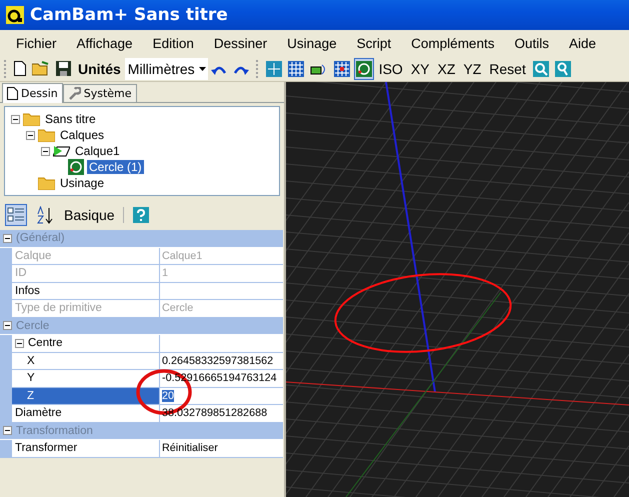 Image resolution: width=629 pixels, height=497 pixels. Describe the element at coordinates (86, 360) in the screenshot. I see `property-name: X` at that location.